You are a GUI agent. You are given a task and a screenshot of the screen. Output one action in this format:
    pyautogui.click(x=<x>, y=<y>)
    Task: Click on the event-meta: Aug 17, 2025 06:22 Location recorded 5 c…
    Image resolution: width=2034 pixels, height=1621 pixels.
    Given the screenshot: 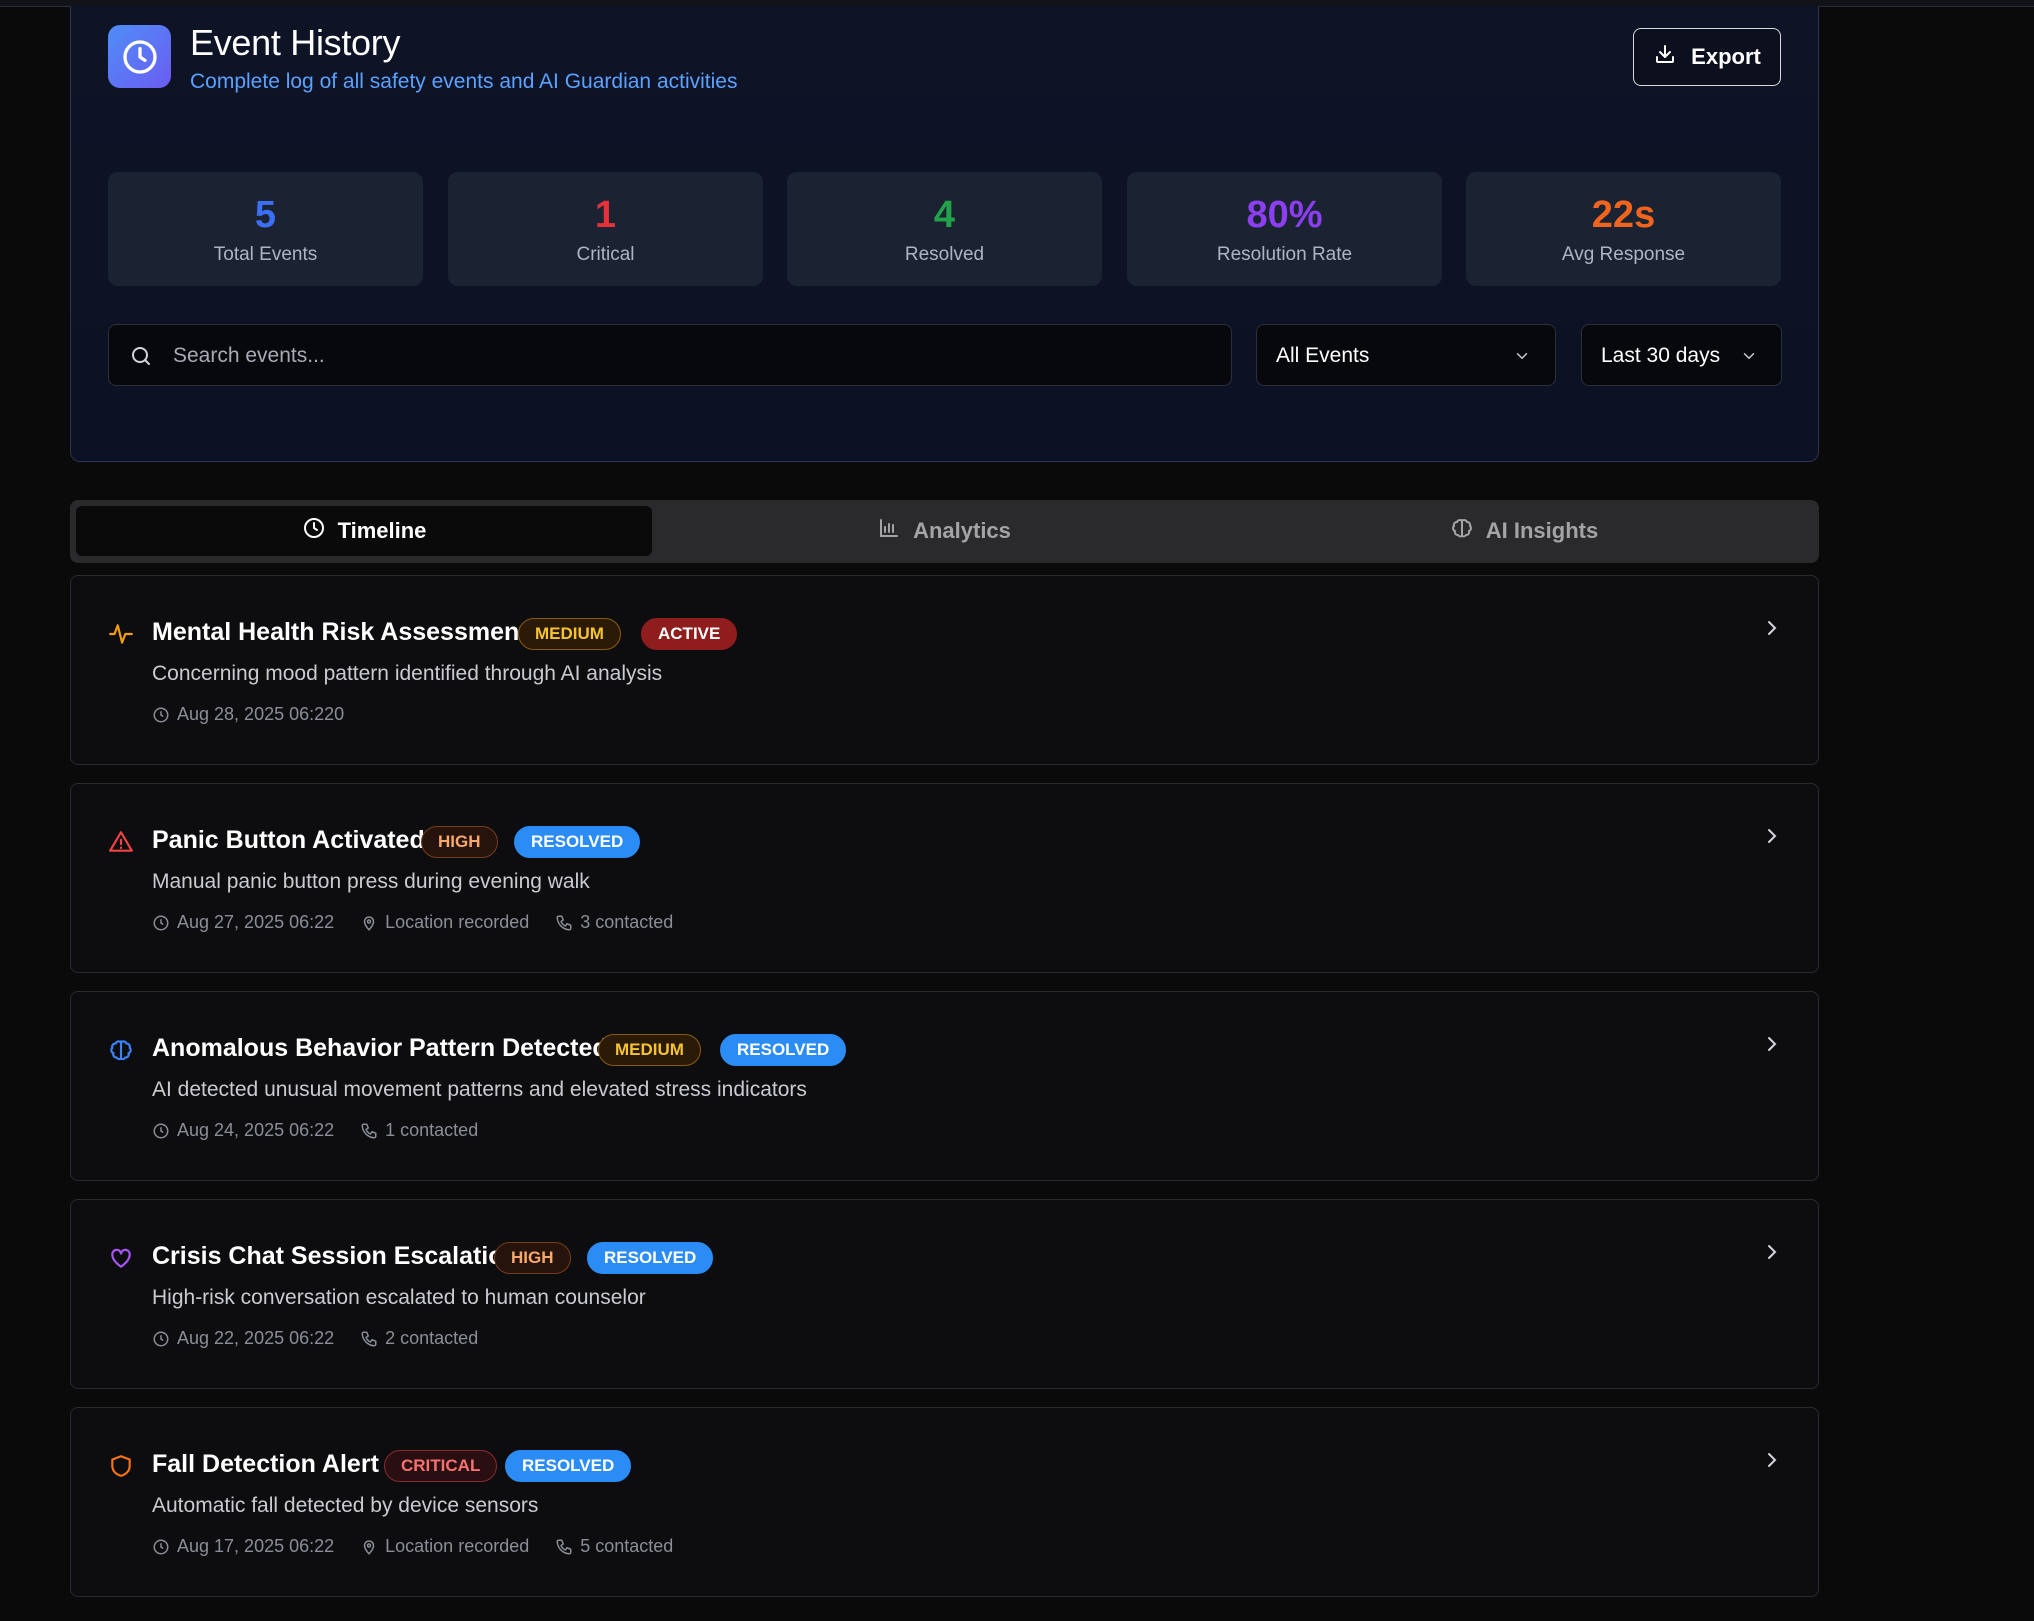 What is the action you would take?
    pyautogui.click(x=412, y=1546)
    